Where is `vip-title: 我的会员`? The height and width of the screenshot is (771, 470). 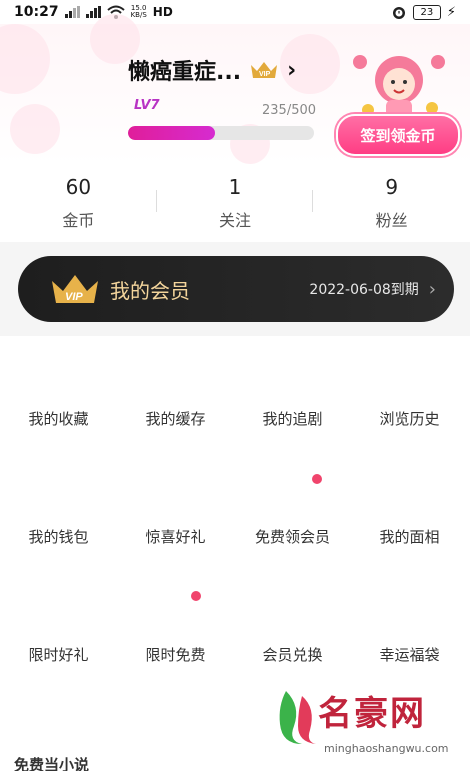 vip-title: 我的会员 is located at coordinates (150, 290).